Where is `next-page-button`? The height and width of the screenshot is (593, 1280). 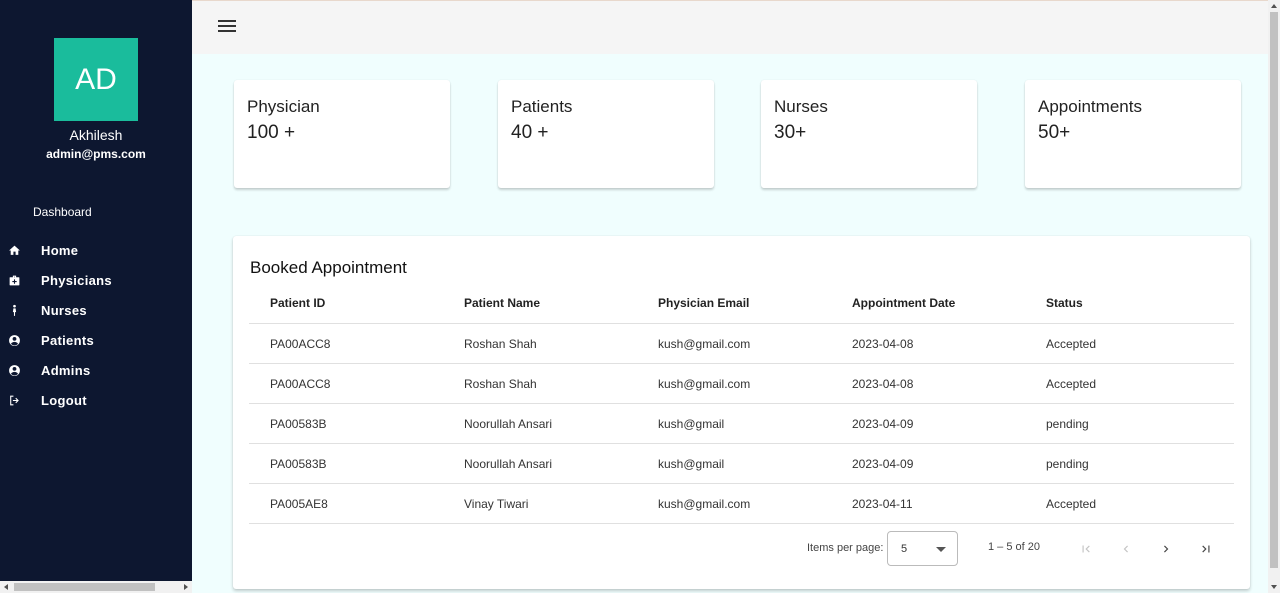 next-page-button is located at coordinates (1166, 549).